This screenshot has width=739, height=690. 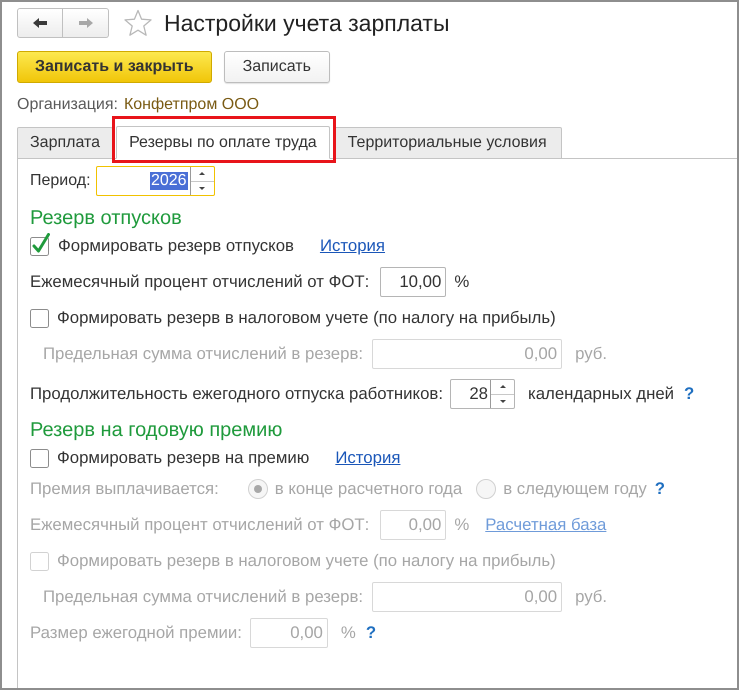 What do you see at coordinates (155, 181) in the screenshot?
I see `year-spin-field: 2026` at bounding box center [155, 181].